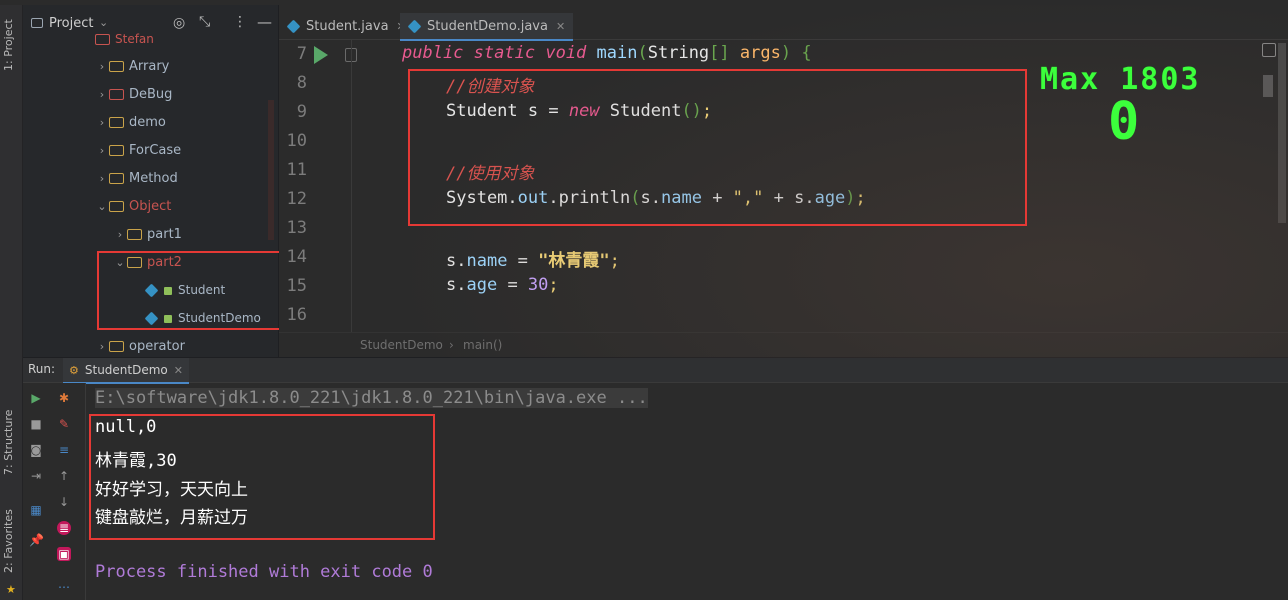  I want to click on process-finished-text: Process finished with exit code 0, so click(264, 572).